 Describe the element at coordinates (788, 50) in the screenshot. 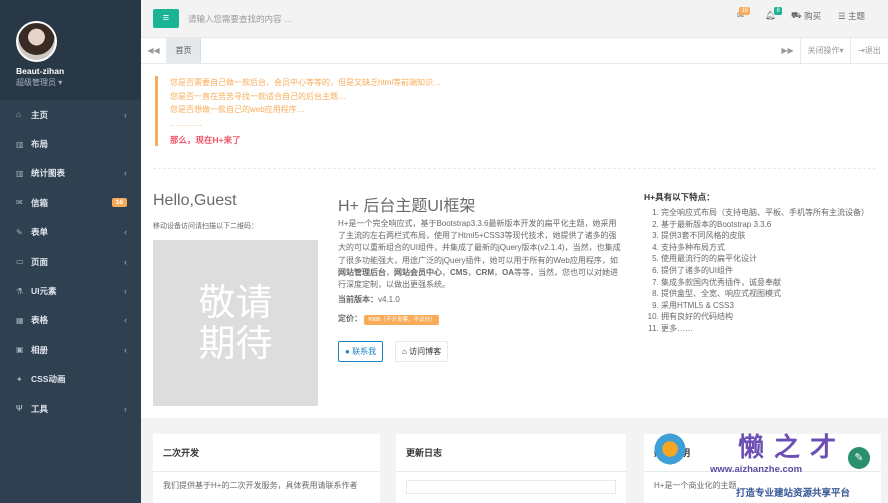

I see `tab-scroll-right-button: ▶▶` at that location.